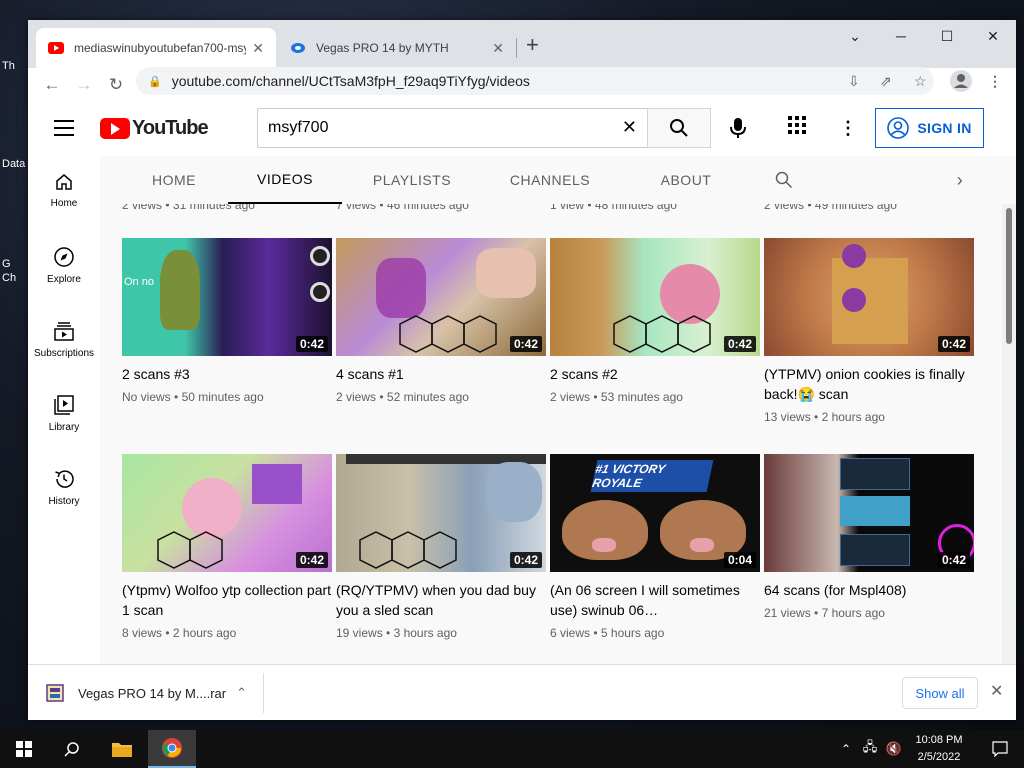 The width and height of the screenshot is (1024, 768). What do you see at coordinates (784, 180) in the screenshot?
I see `channel-search-icon` at bounding box center [784, 180].